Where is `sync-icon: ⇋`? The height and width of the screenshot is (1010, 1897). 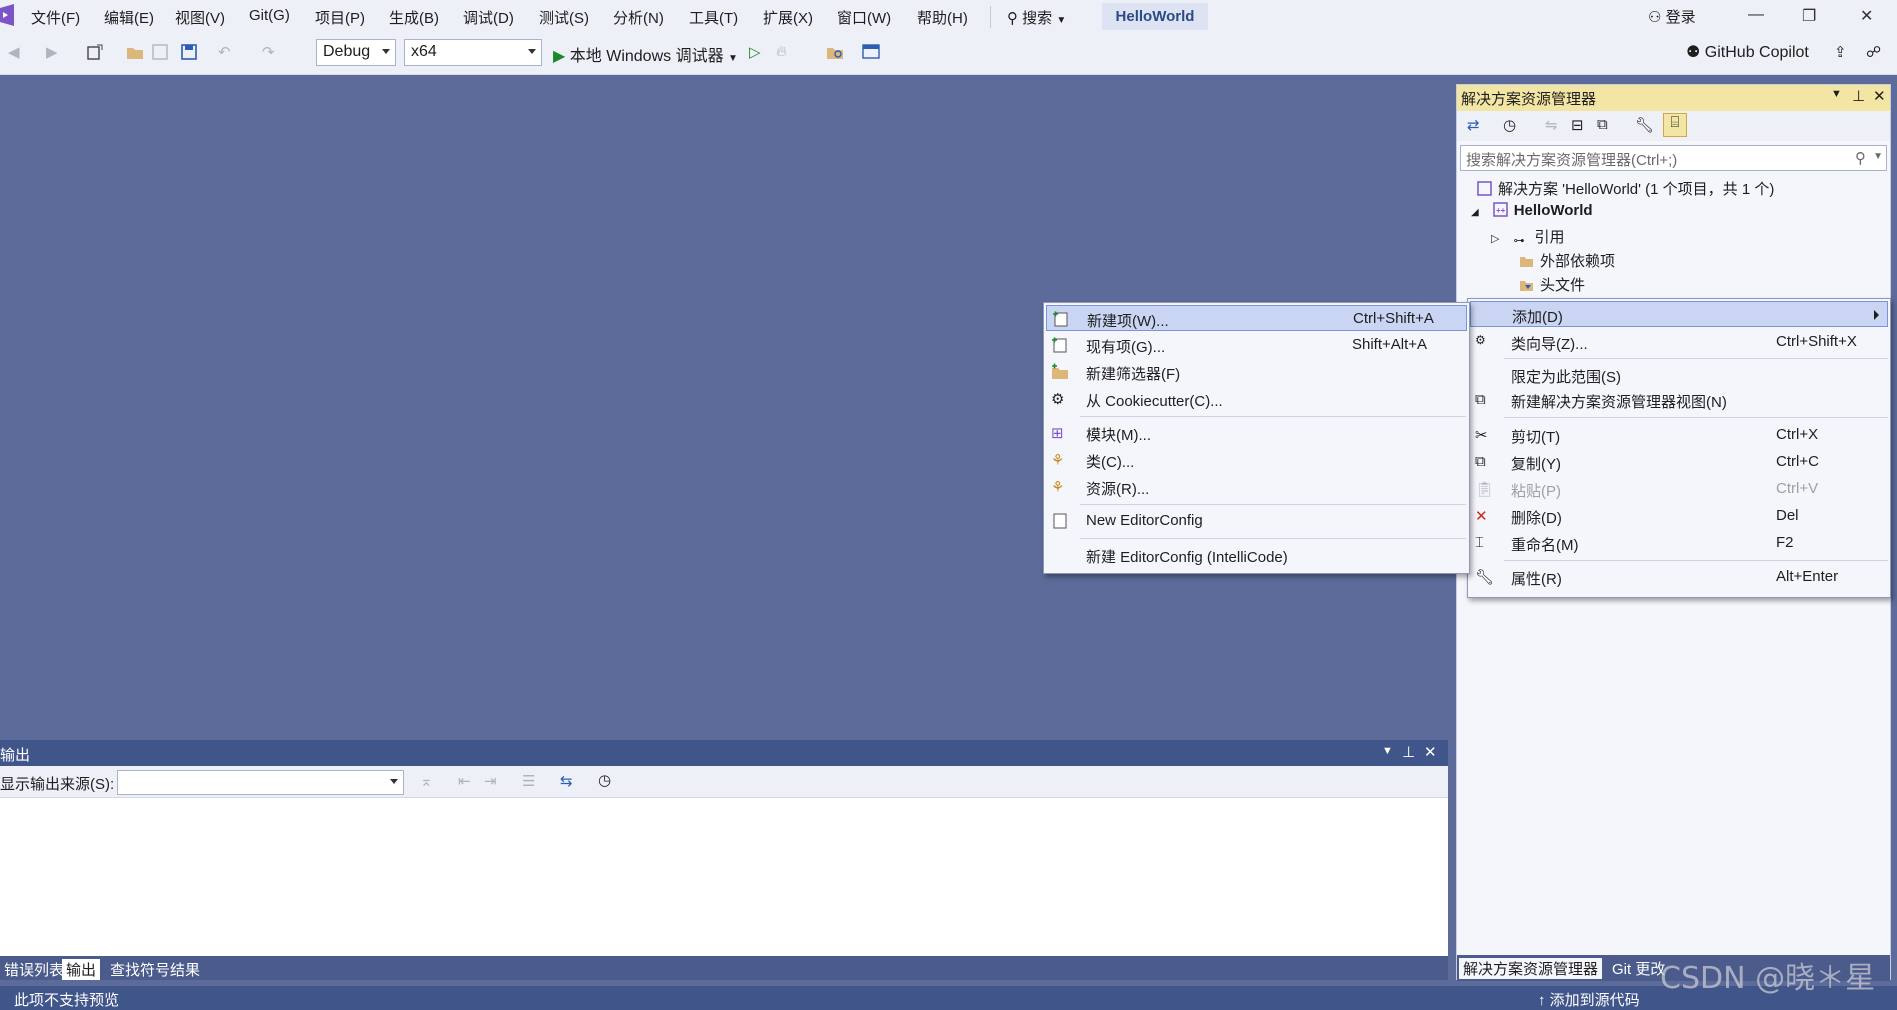 sync-icon: ⇋ is located at coordinates (1551, 125).